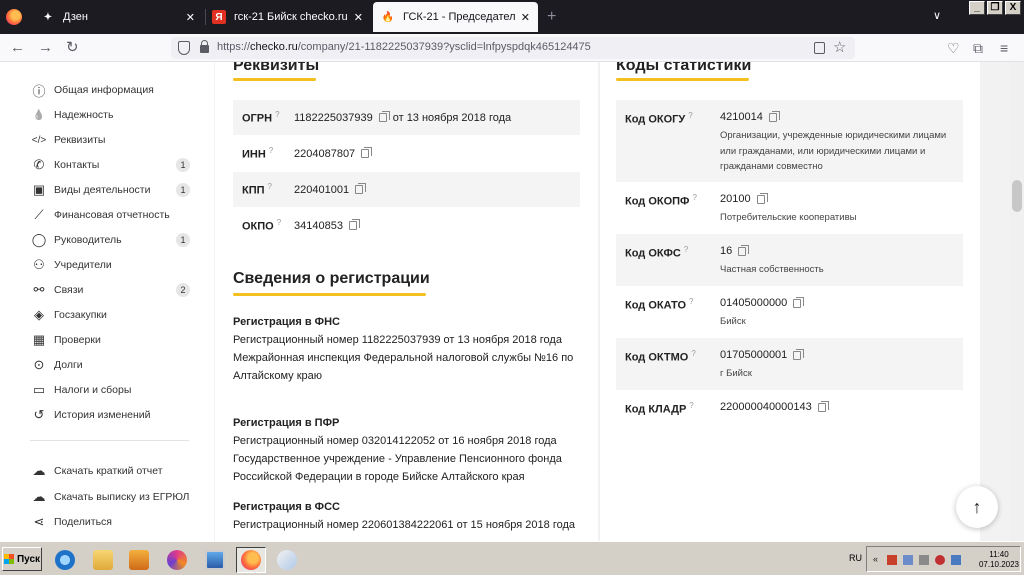 This screenshot has height=575, width=1024. I want to click on back-arrow-icon: ←, so click(17, 48).